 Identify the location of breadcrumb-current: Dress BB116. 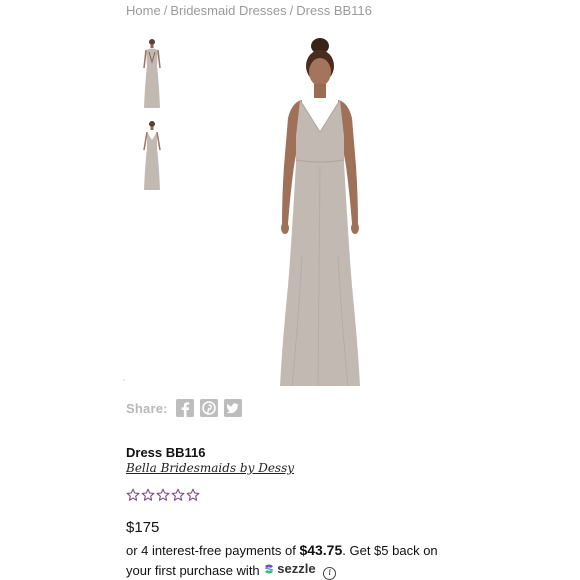
(334, 10).